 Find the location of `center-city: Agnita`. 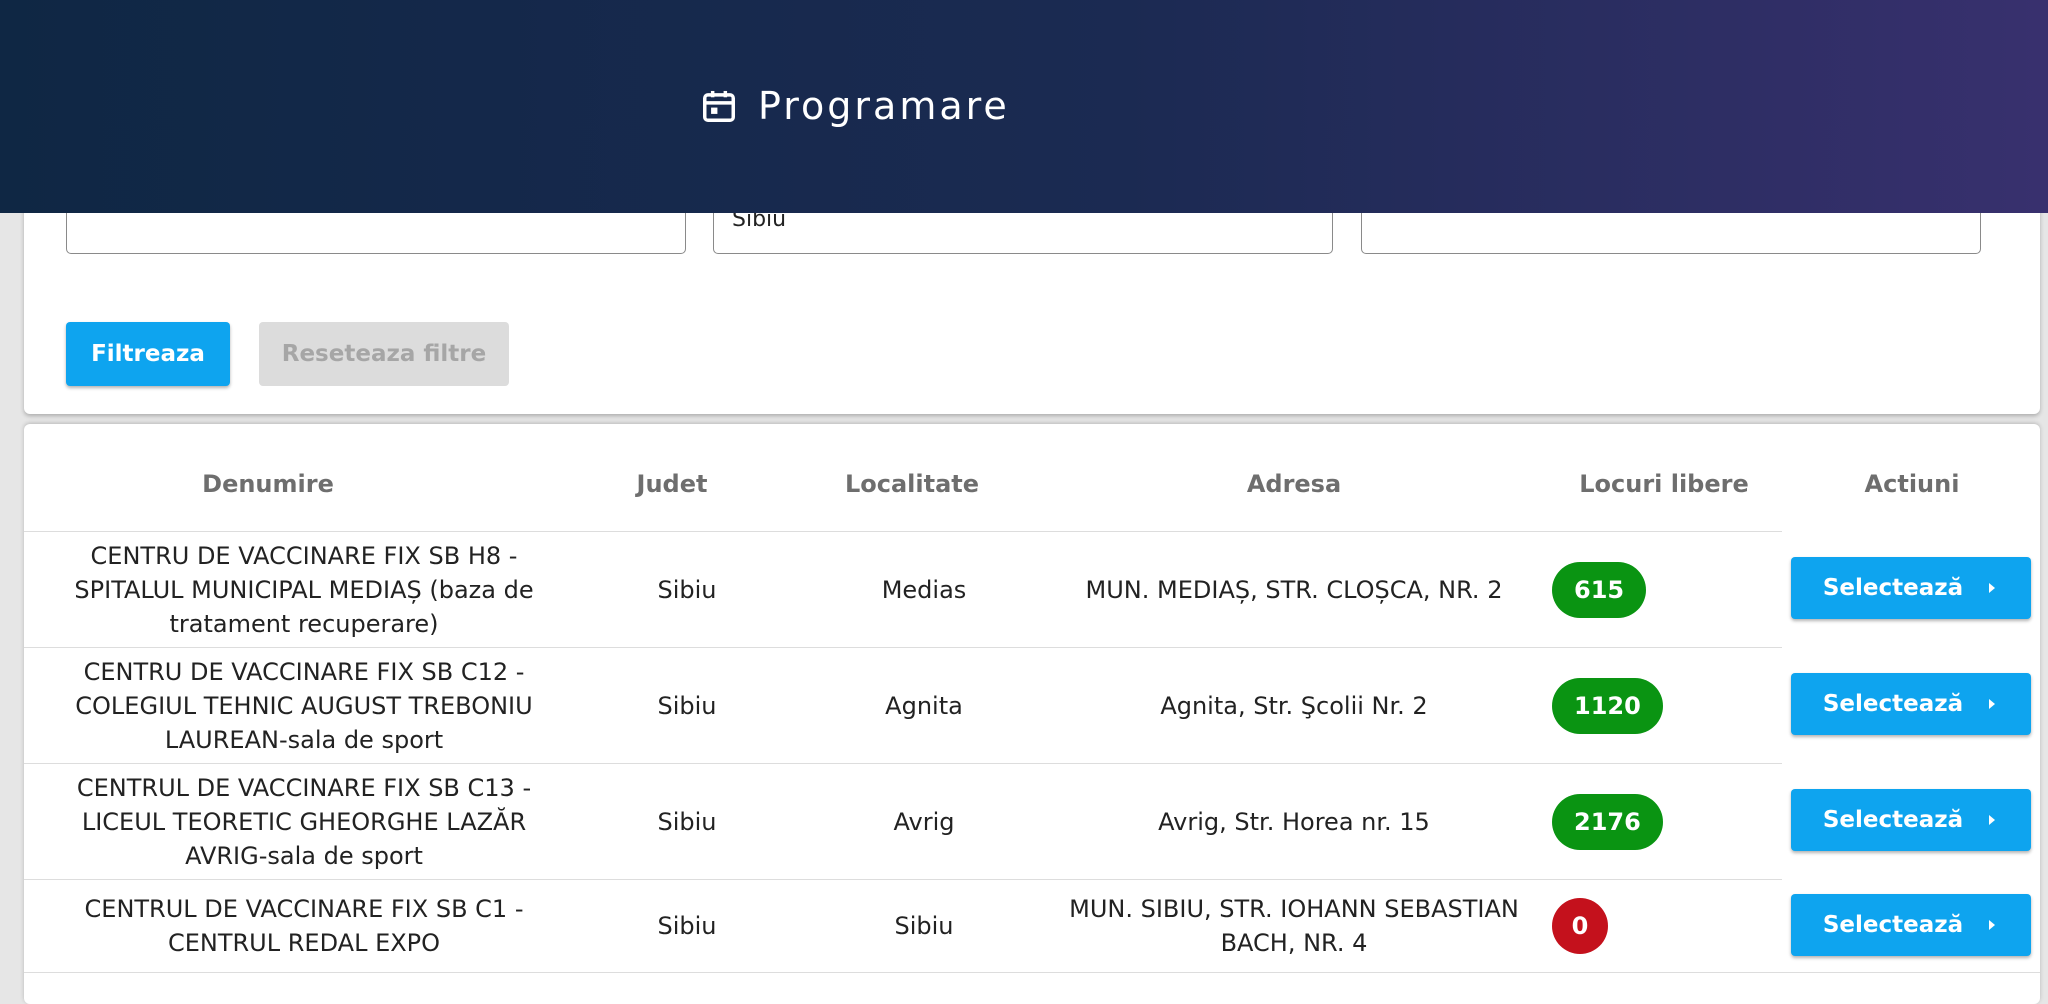

center-city: Agnita is located at coordinates (924, 705).